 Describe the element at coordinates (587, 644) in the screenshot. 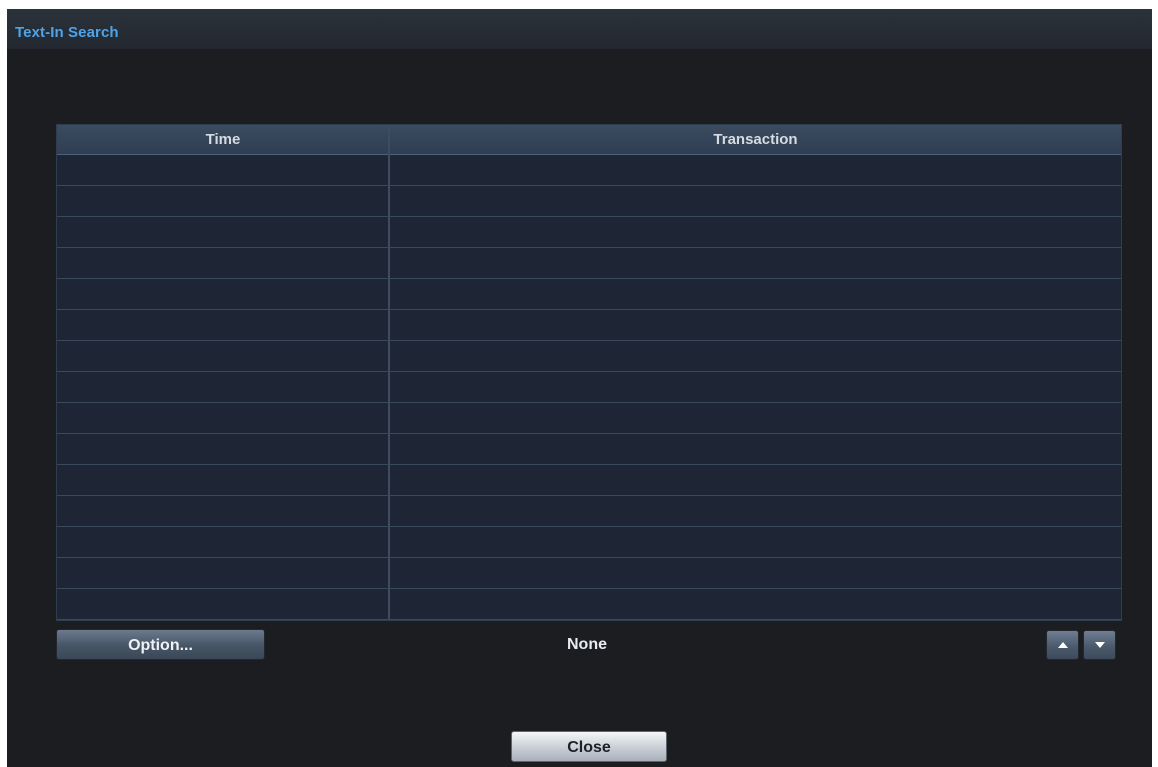

I see `search-status: None` at that location.